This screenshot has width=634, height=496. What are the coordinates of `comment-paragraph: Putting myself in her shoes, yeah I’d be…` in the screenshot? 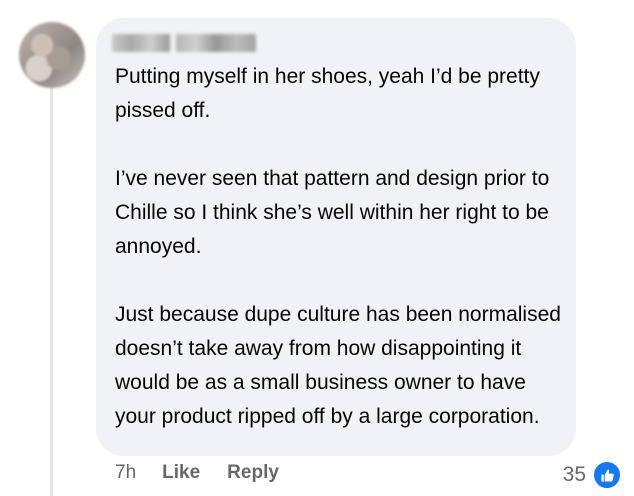 It's located at (327, 93).